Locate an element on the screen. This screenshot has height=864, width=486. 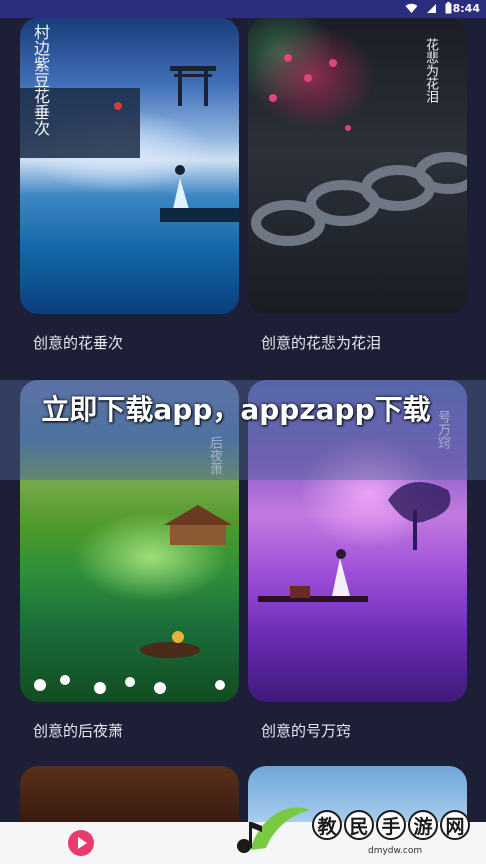
status-icons is located at coordinates (428, 8).